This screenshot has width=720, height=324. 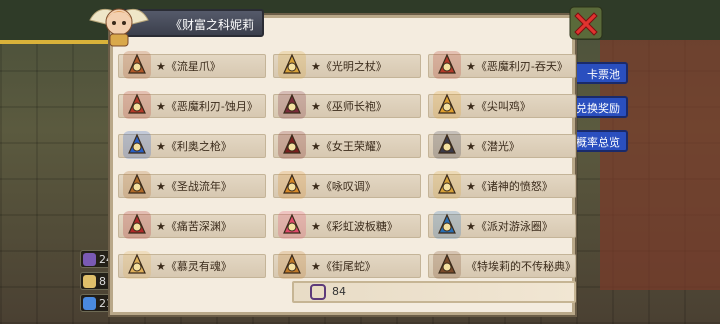 I want to click on gun-icon, so click(x=137, y=145).